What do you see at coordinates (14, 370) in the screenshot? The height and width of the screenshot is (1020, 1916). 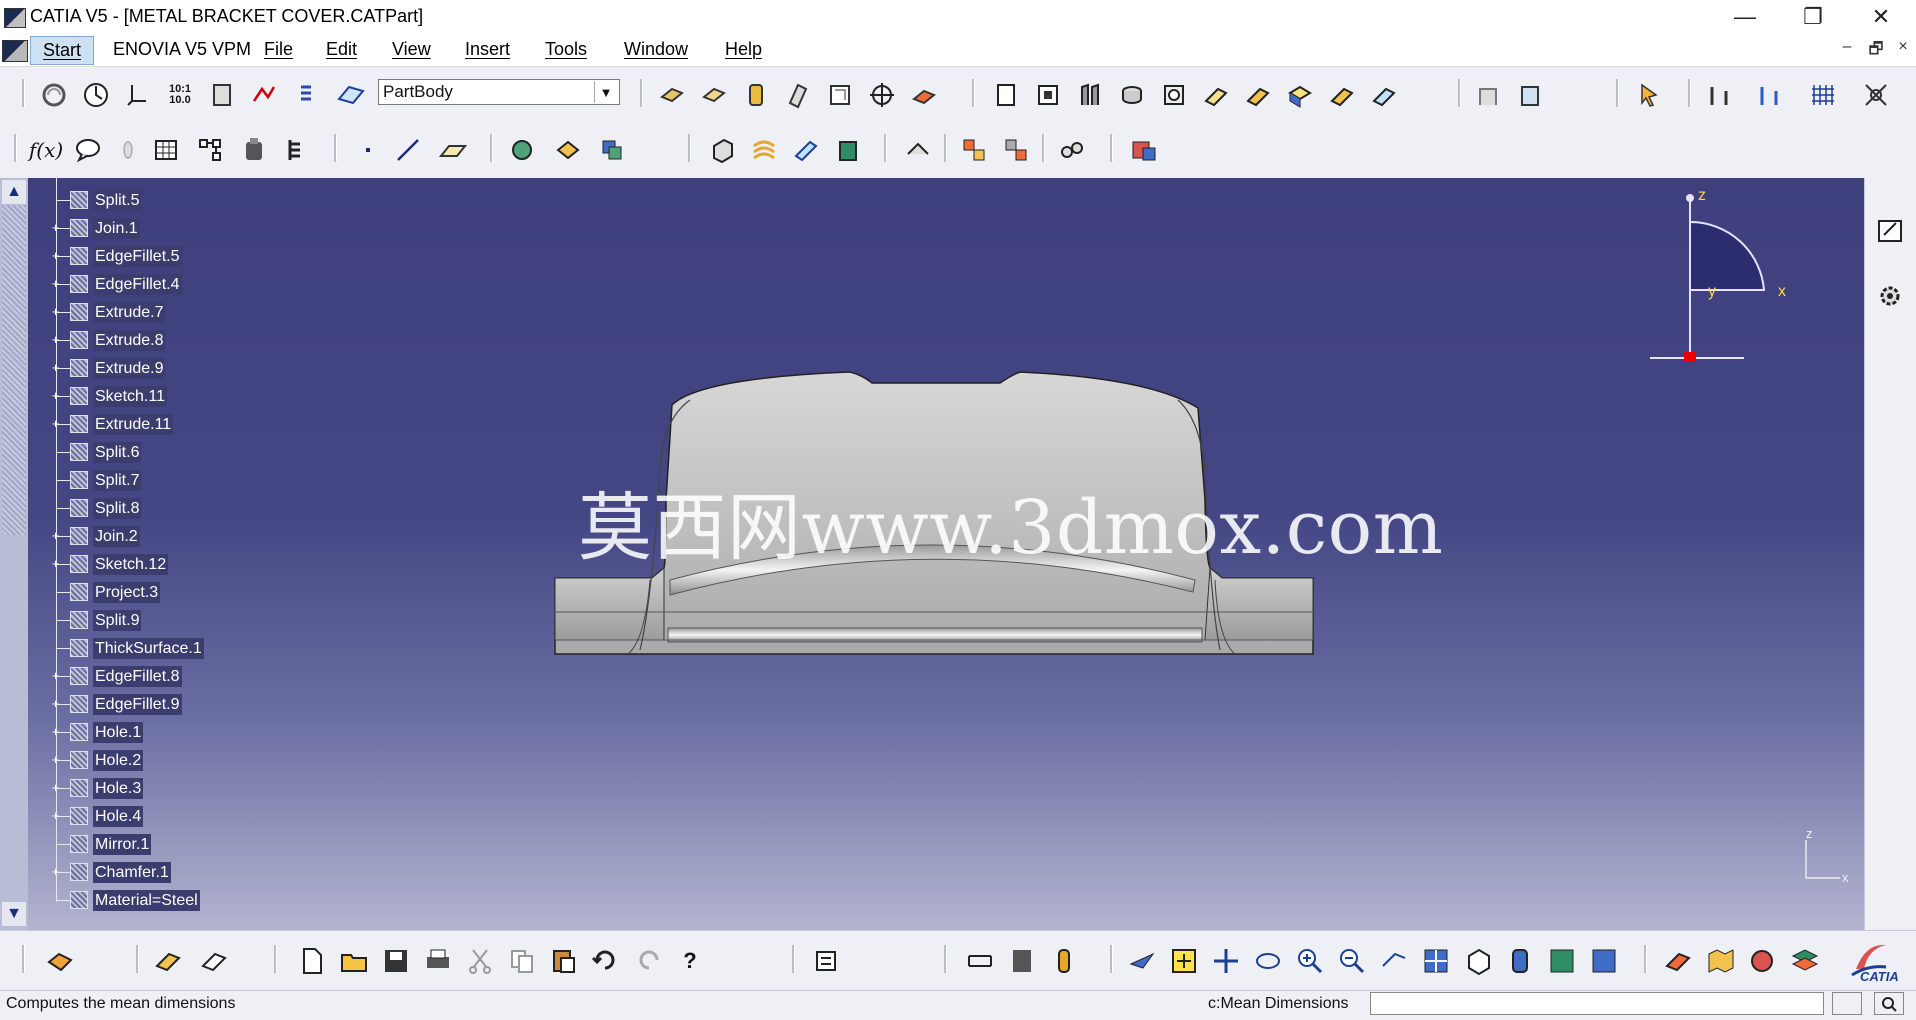 I see `scrollbar-thumb` at bounding box center [14, 370].